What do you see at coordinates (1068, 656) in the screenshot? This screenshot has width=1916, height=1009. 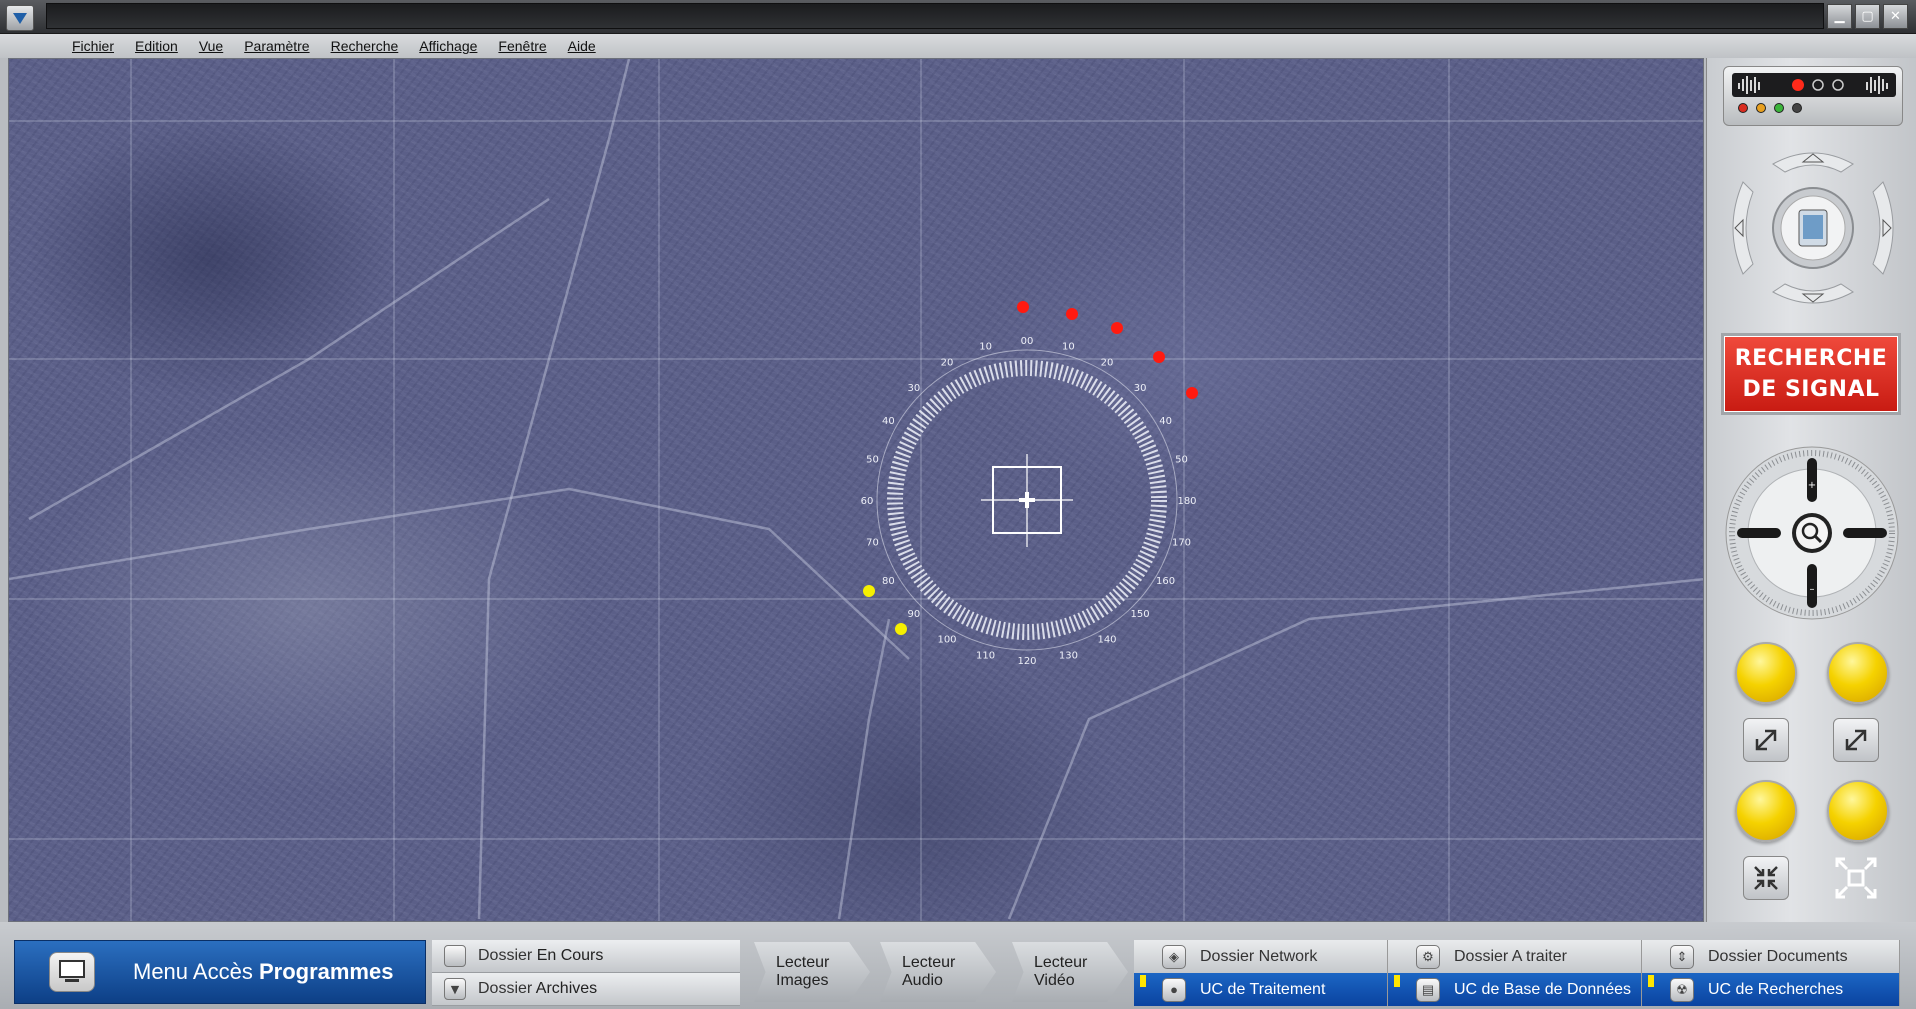 I see `radar-scale-label: 130` at bounding box center [1068, 656].